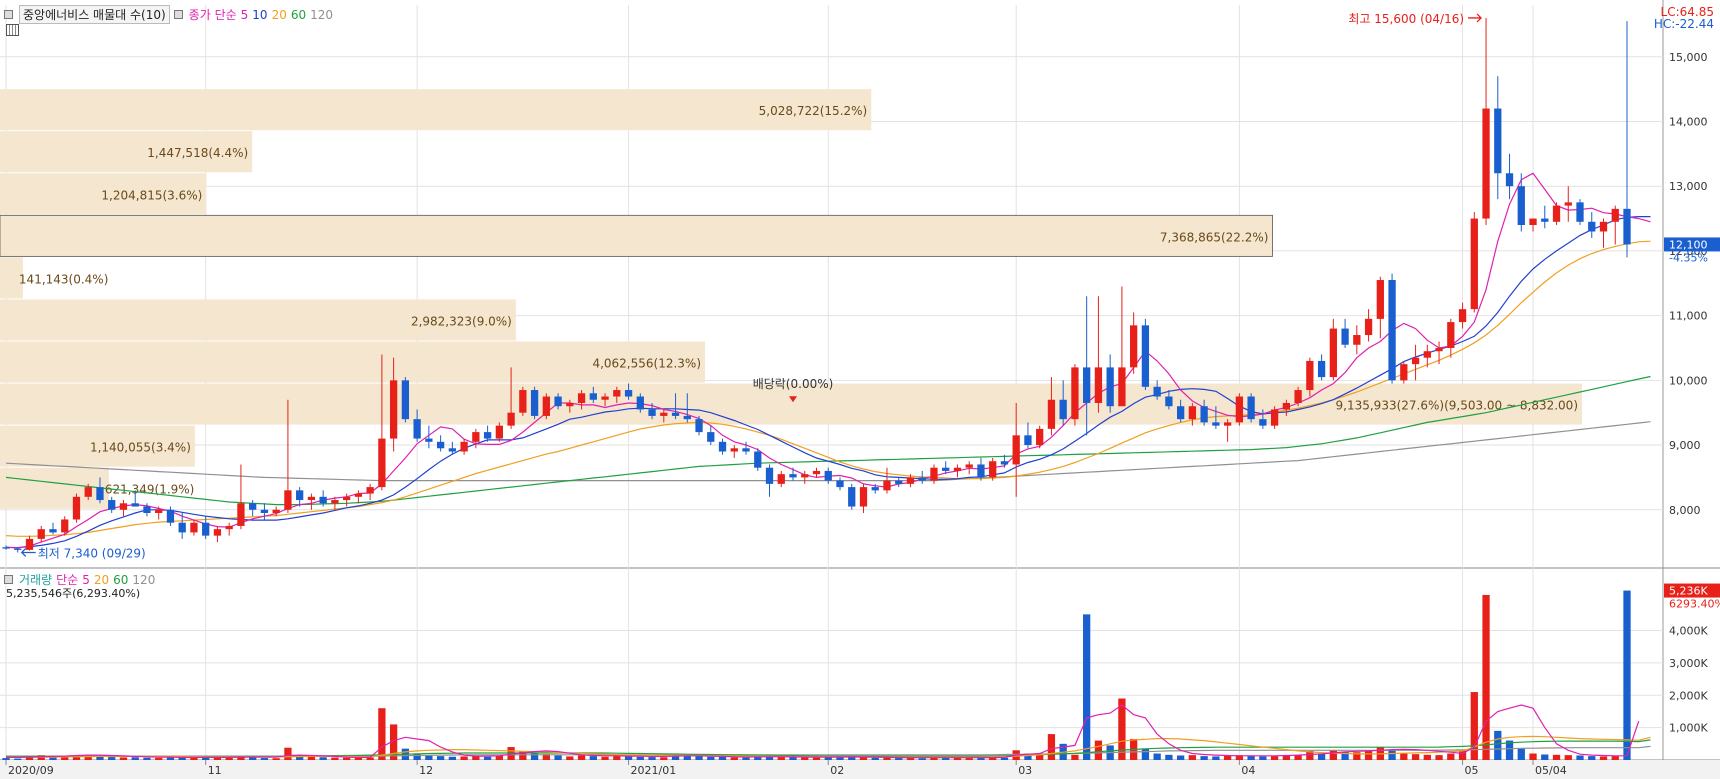  Describe the element at coordinates (244, 14) in the screenshot. I see `ma5-label: 5` at that location.